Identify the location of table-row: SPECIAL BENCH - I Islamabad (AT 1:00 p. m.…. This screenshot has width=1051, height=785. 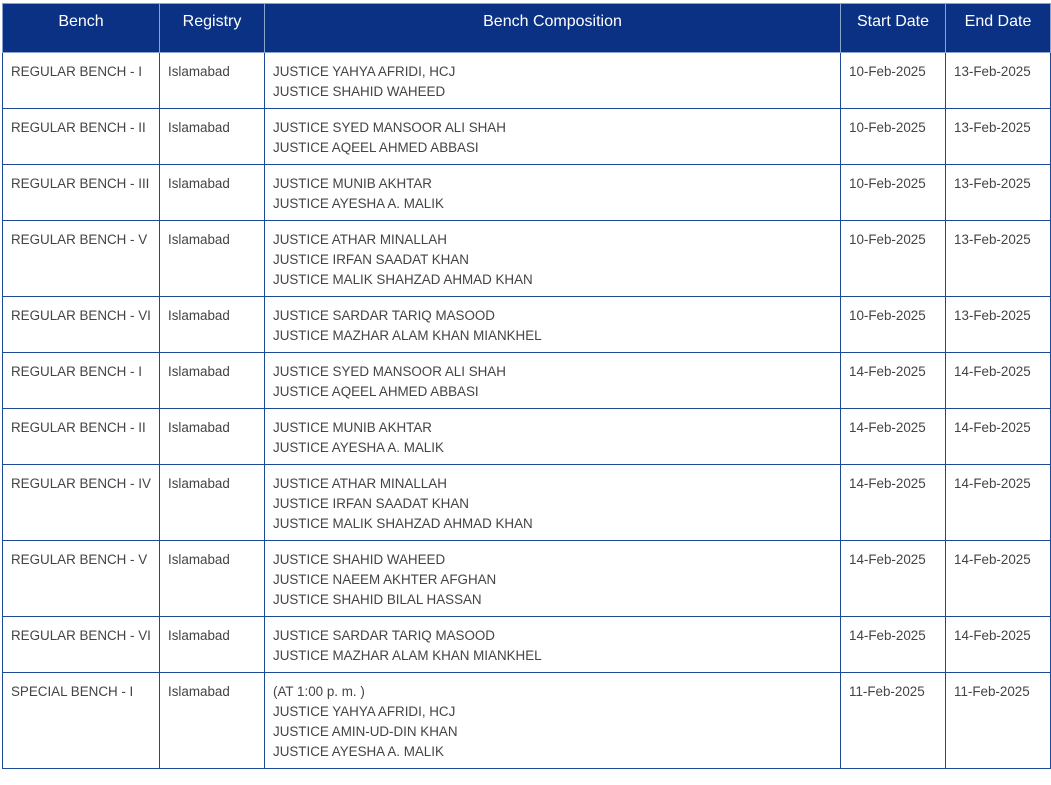
(526, 720).